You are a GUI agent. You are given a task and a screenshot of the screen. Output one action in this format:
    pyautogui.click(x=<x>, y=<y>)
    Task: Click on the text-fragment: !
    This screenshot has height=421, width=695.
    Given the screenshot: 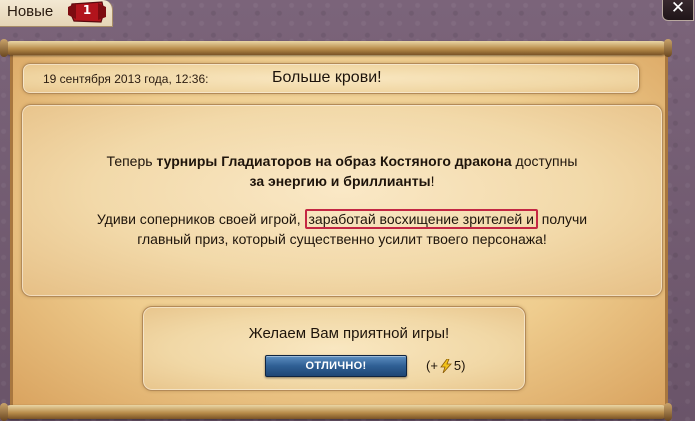 What is the action you would take?
    pyautogui.click(x=432, y=181)
    